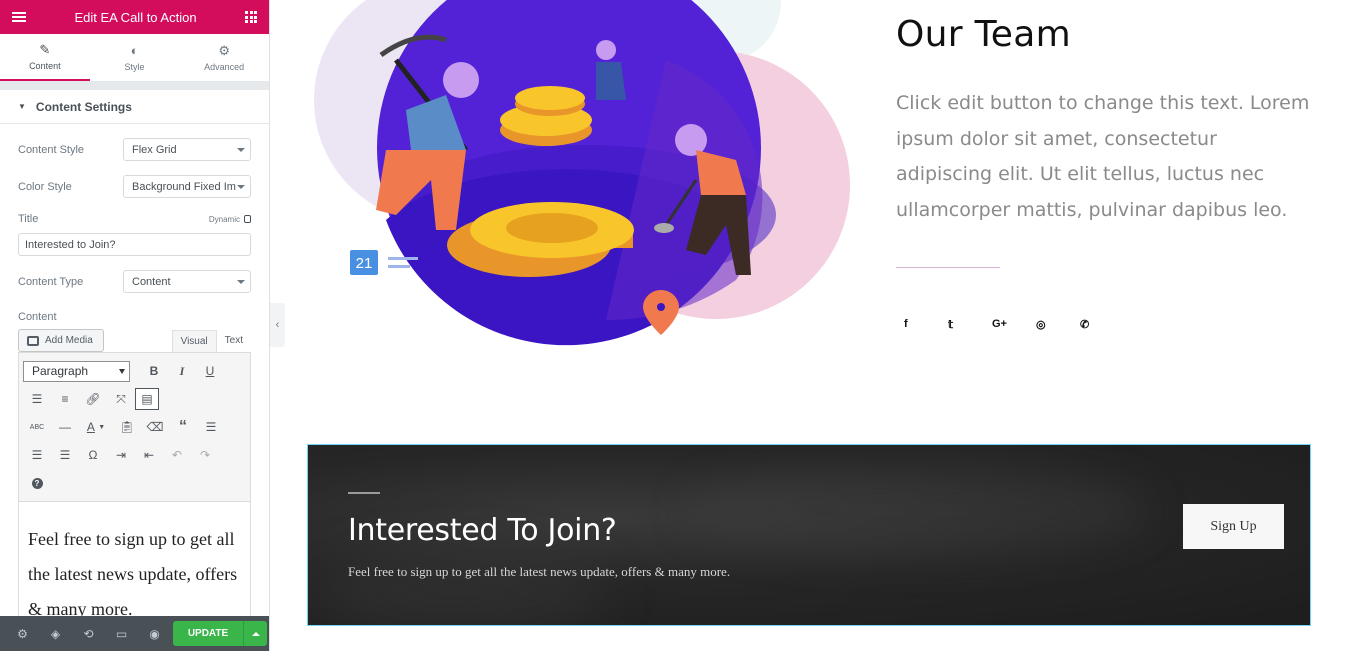  I want to click on dynamic-label: Dynamic, so click(224, 219).